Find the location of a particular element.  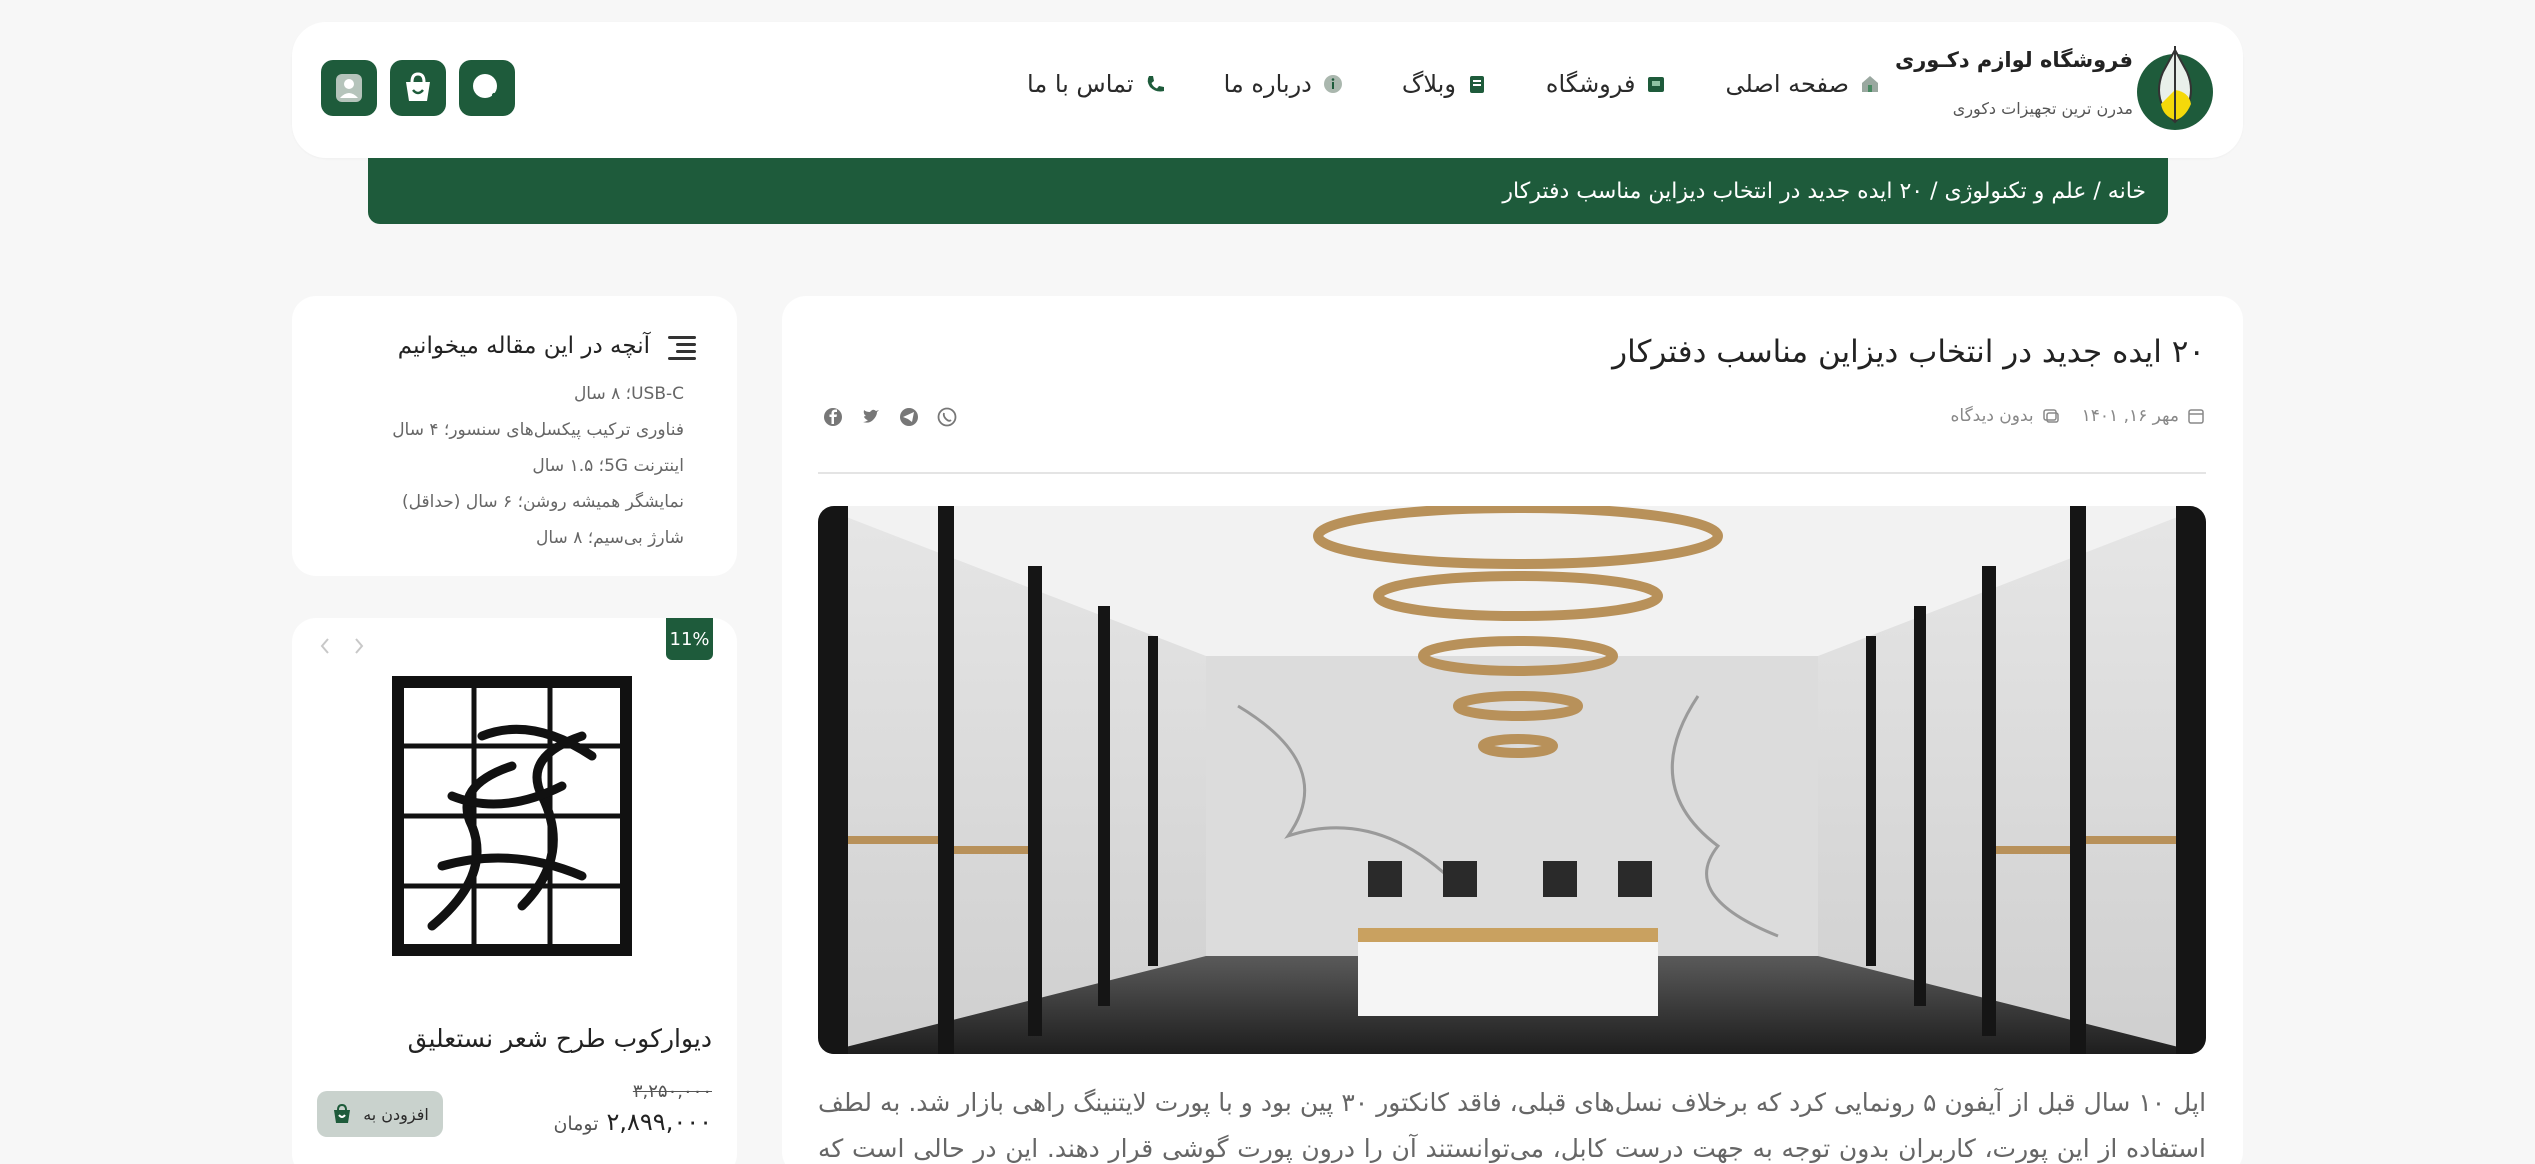

user-icon is located at coordinates (349, 88).